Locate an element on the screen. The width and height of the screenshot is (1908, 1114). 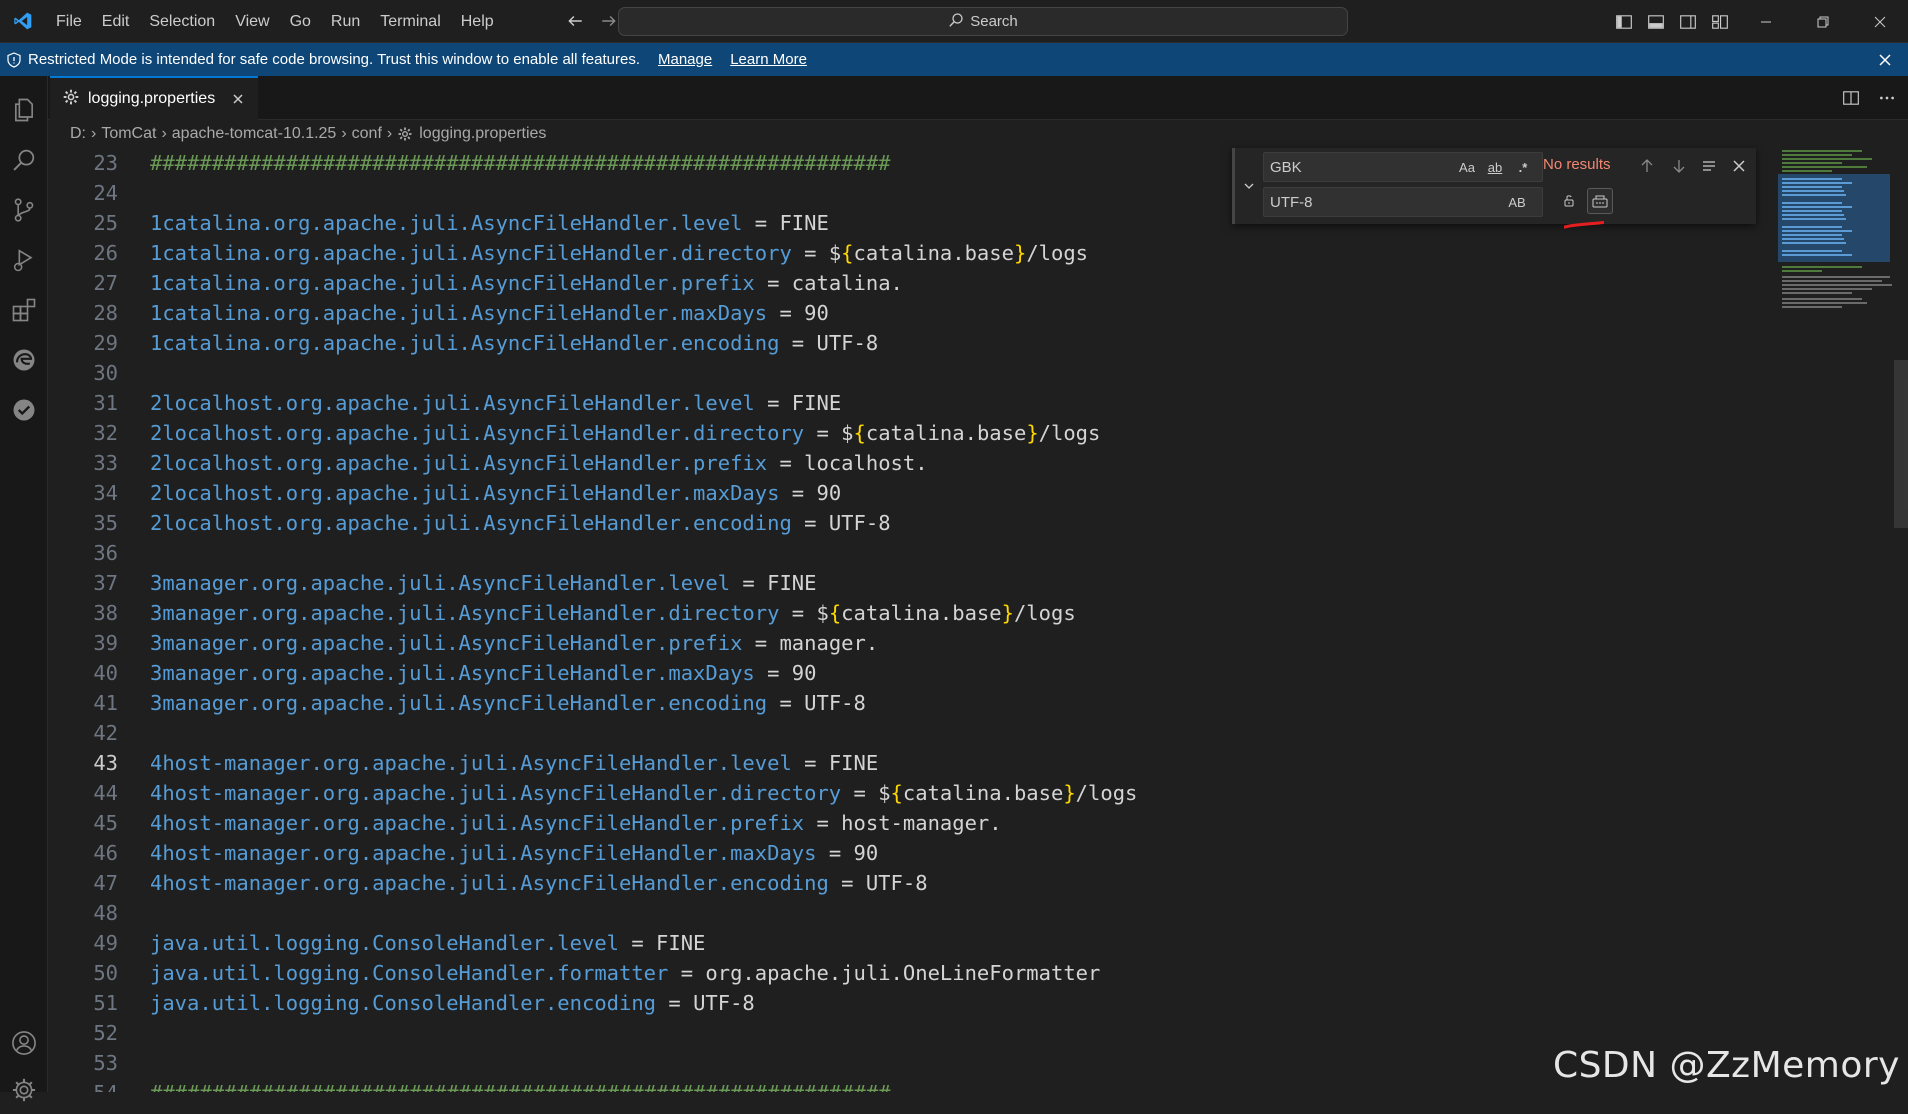
menu-help: Help is located at coordinates (477, 21).